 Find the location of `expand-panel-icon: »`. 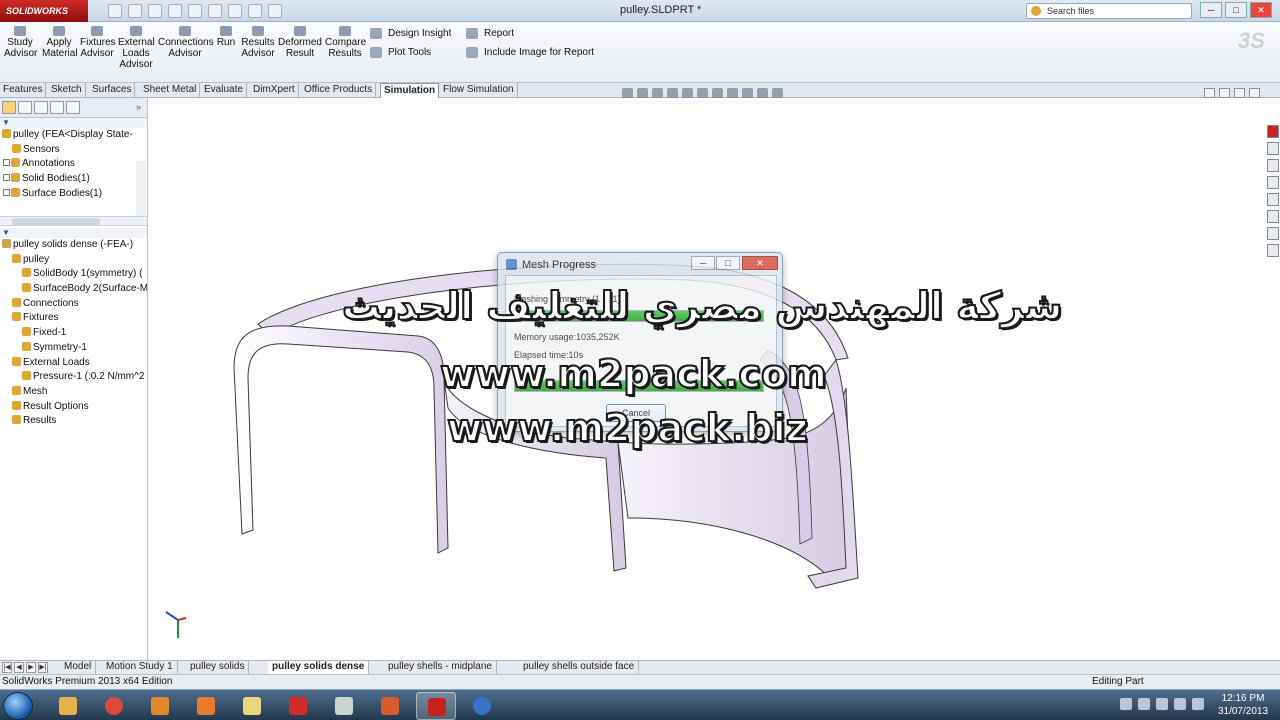

expand-panel-icon: » is located at coordinates (138, 107).